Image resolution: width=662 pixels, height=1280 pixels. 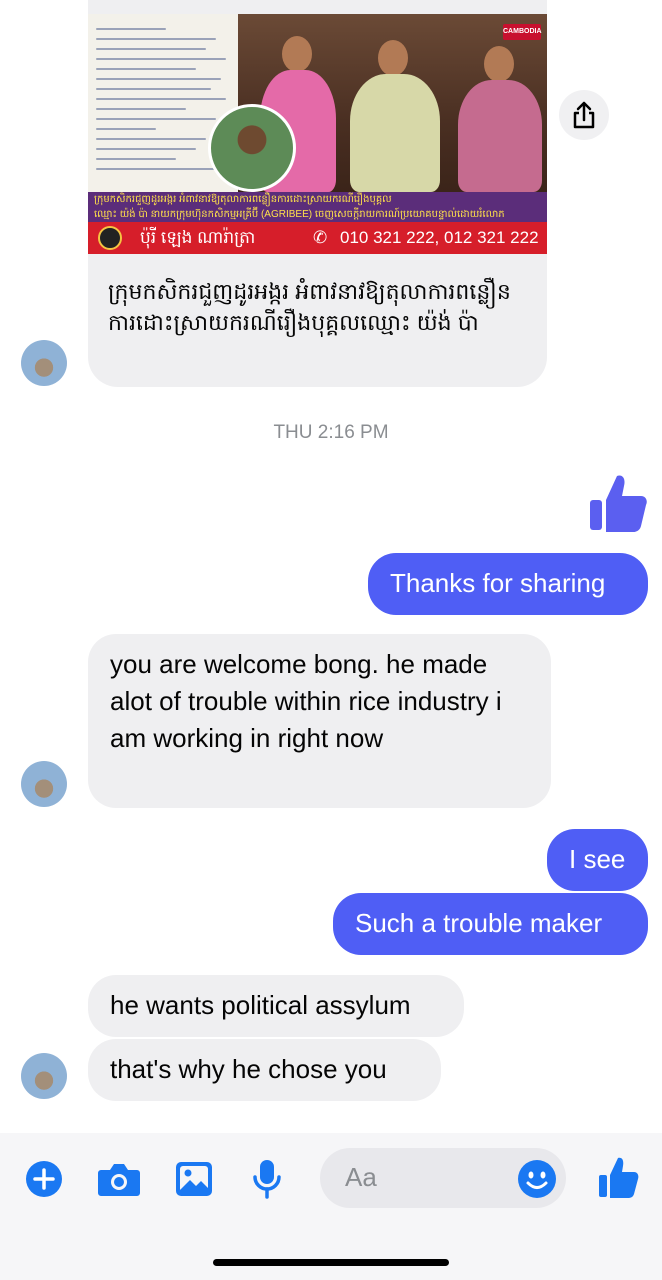 I want to click on message-outgoing: Such a trouble maker, so click(x=490, y=924).